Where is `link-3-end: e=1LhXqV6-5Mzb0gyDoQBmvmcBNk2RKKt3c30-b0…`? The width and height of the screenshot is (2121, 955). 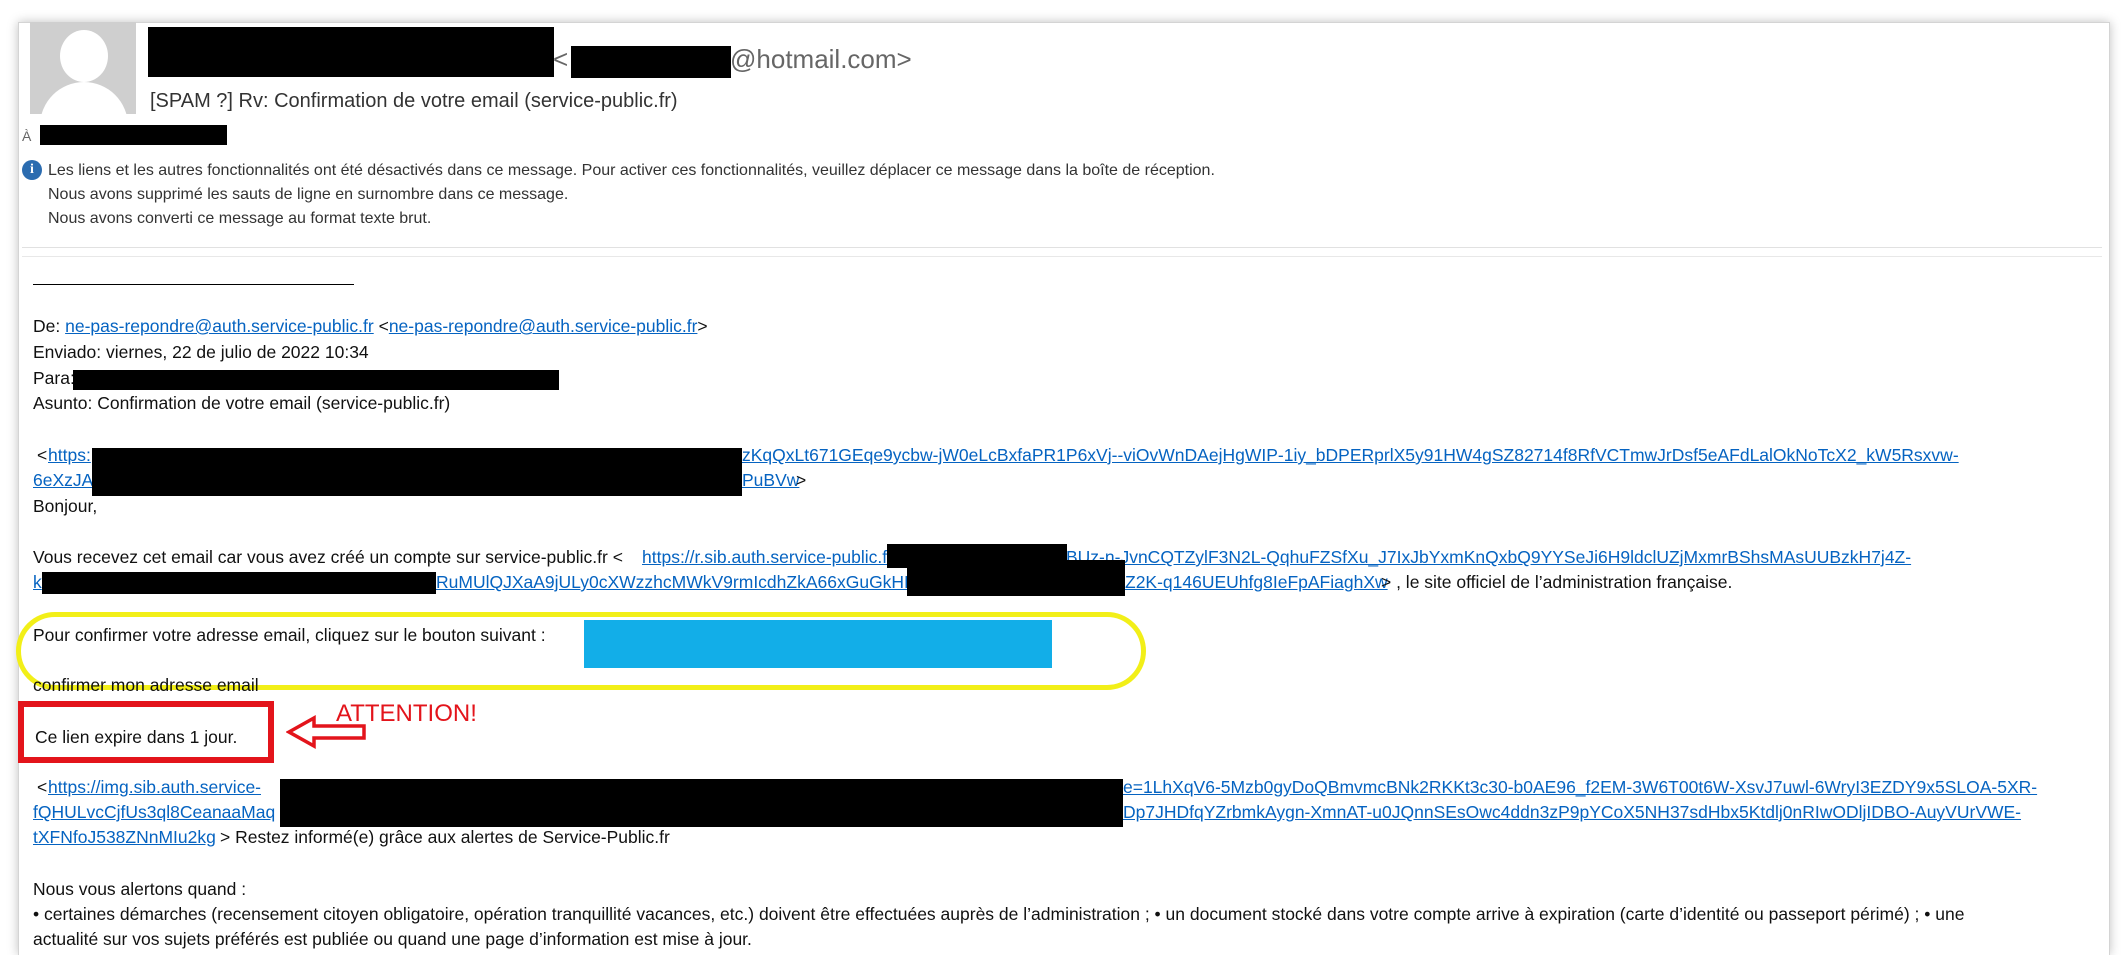 link-3-end: e=1LhXqV6-5Mzb0gyDoQBmvmcBNk2RKKt3c30-b0… is located at coordinates (1580, 787).